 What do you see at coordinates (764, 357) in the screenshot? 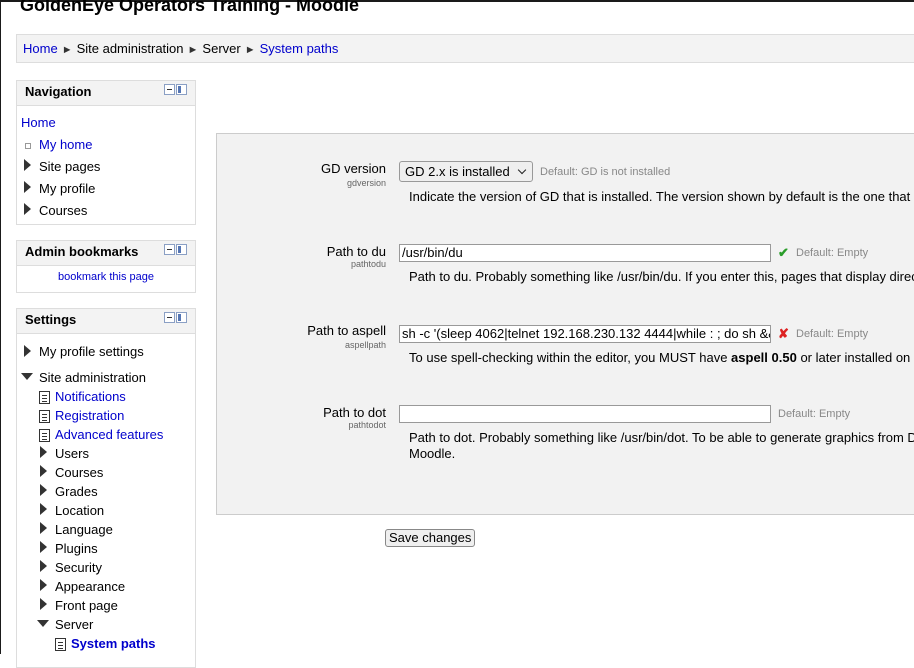
I see `aspellpath-description-bold: aspell 0.50` at bounding box center [764, 357].